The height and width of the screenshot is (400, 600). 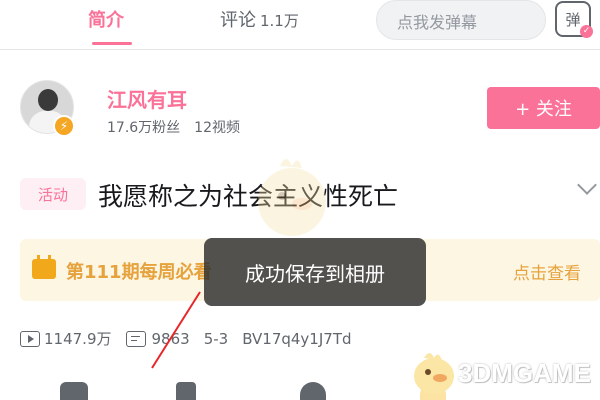 I want to click on watermark: 3DMGAME, so click(x=503, y=372).